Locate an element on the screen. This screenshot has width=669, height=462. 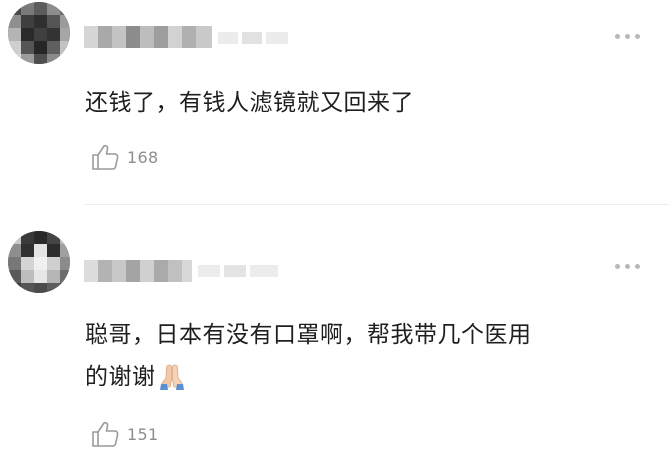
divider is located at coordinates (377, 204).